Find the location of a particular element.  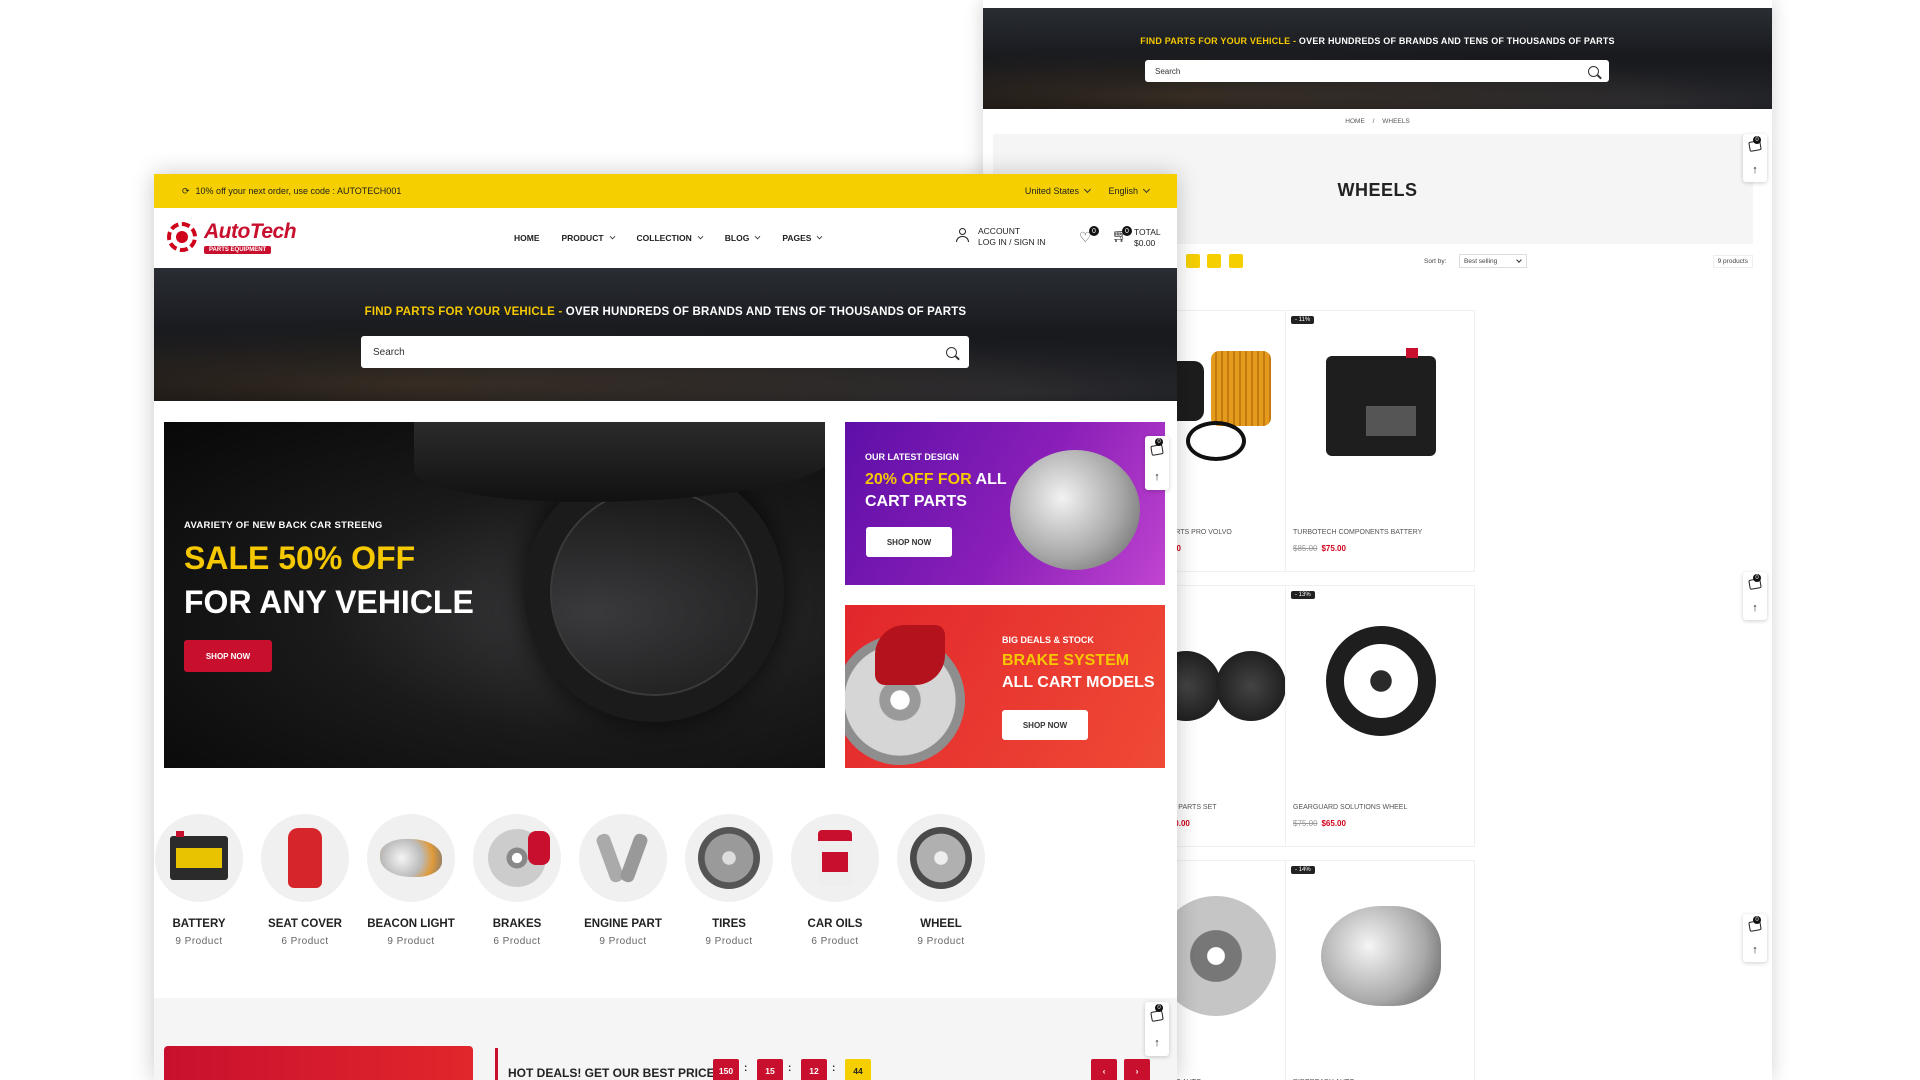

view-grid-2-button is located at coordinates (1193, 261).